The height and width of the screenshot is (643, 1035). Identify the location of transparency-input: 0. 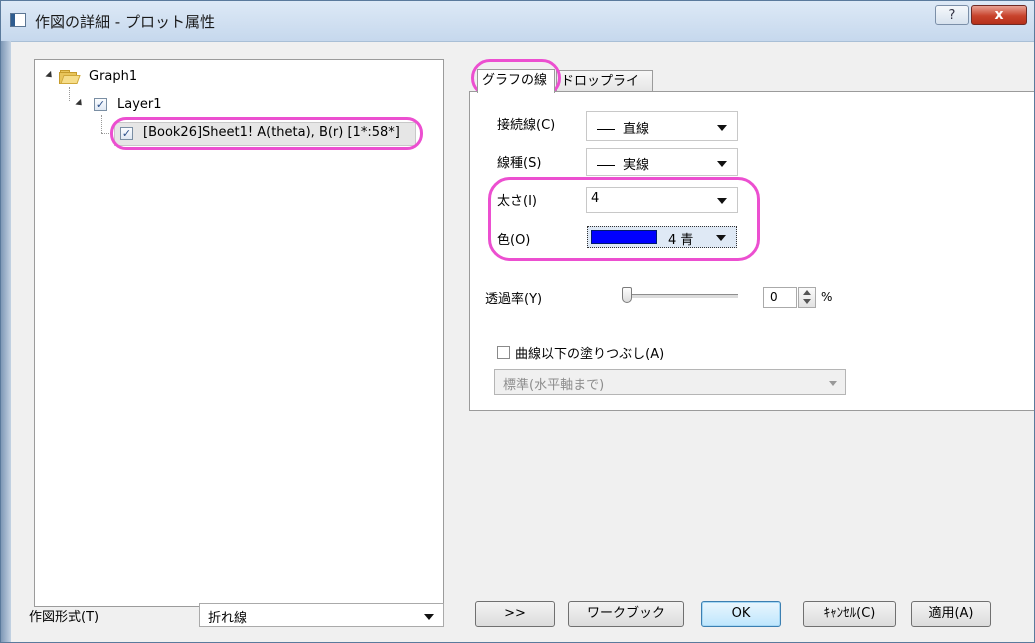
(780, 297).